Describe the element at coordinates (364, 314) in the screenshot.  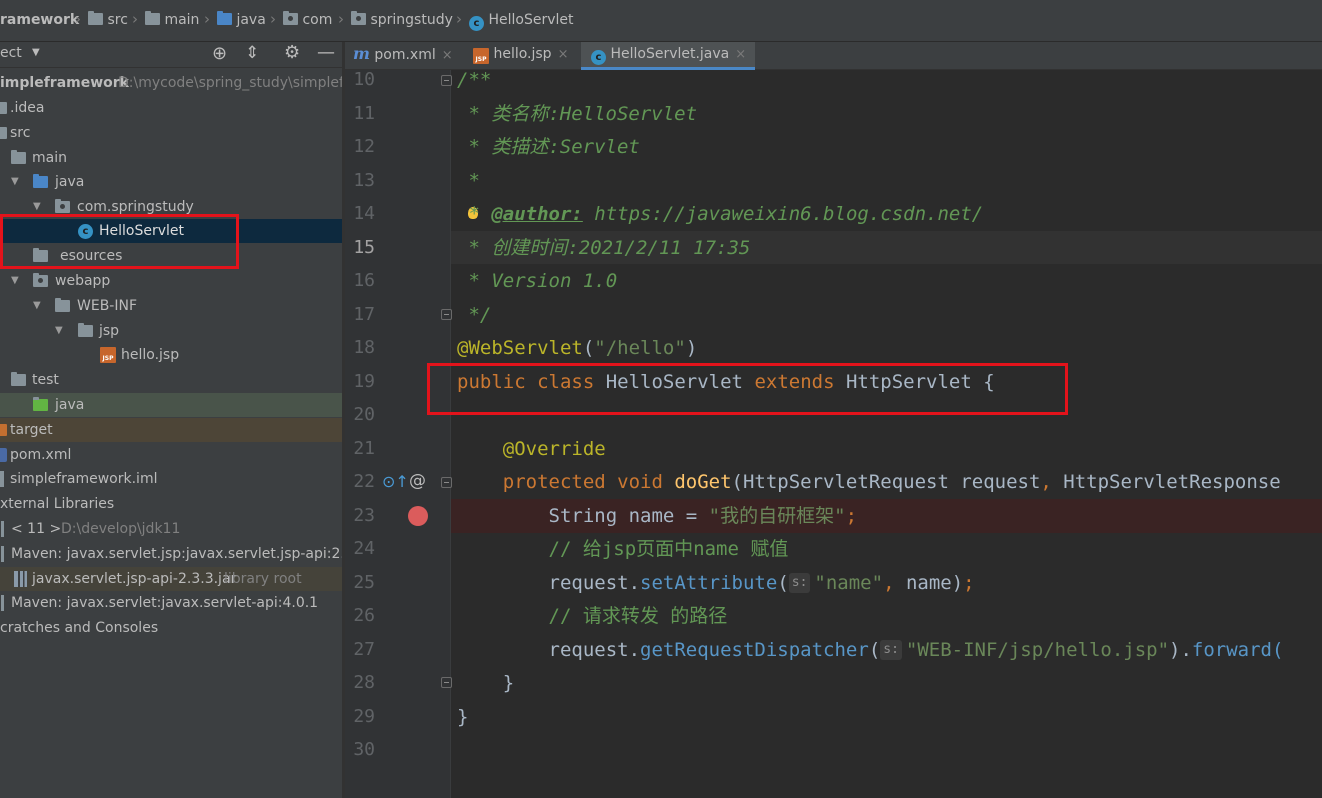
I see `line-number: 17` at that location.